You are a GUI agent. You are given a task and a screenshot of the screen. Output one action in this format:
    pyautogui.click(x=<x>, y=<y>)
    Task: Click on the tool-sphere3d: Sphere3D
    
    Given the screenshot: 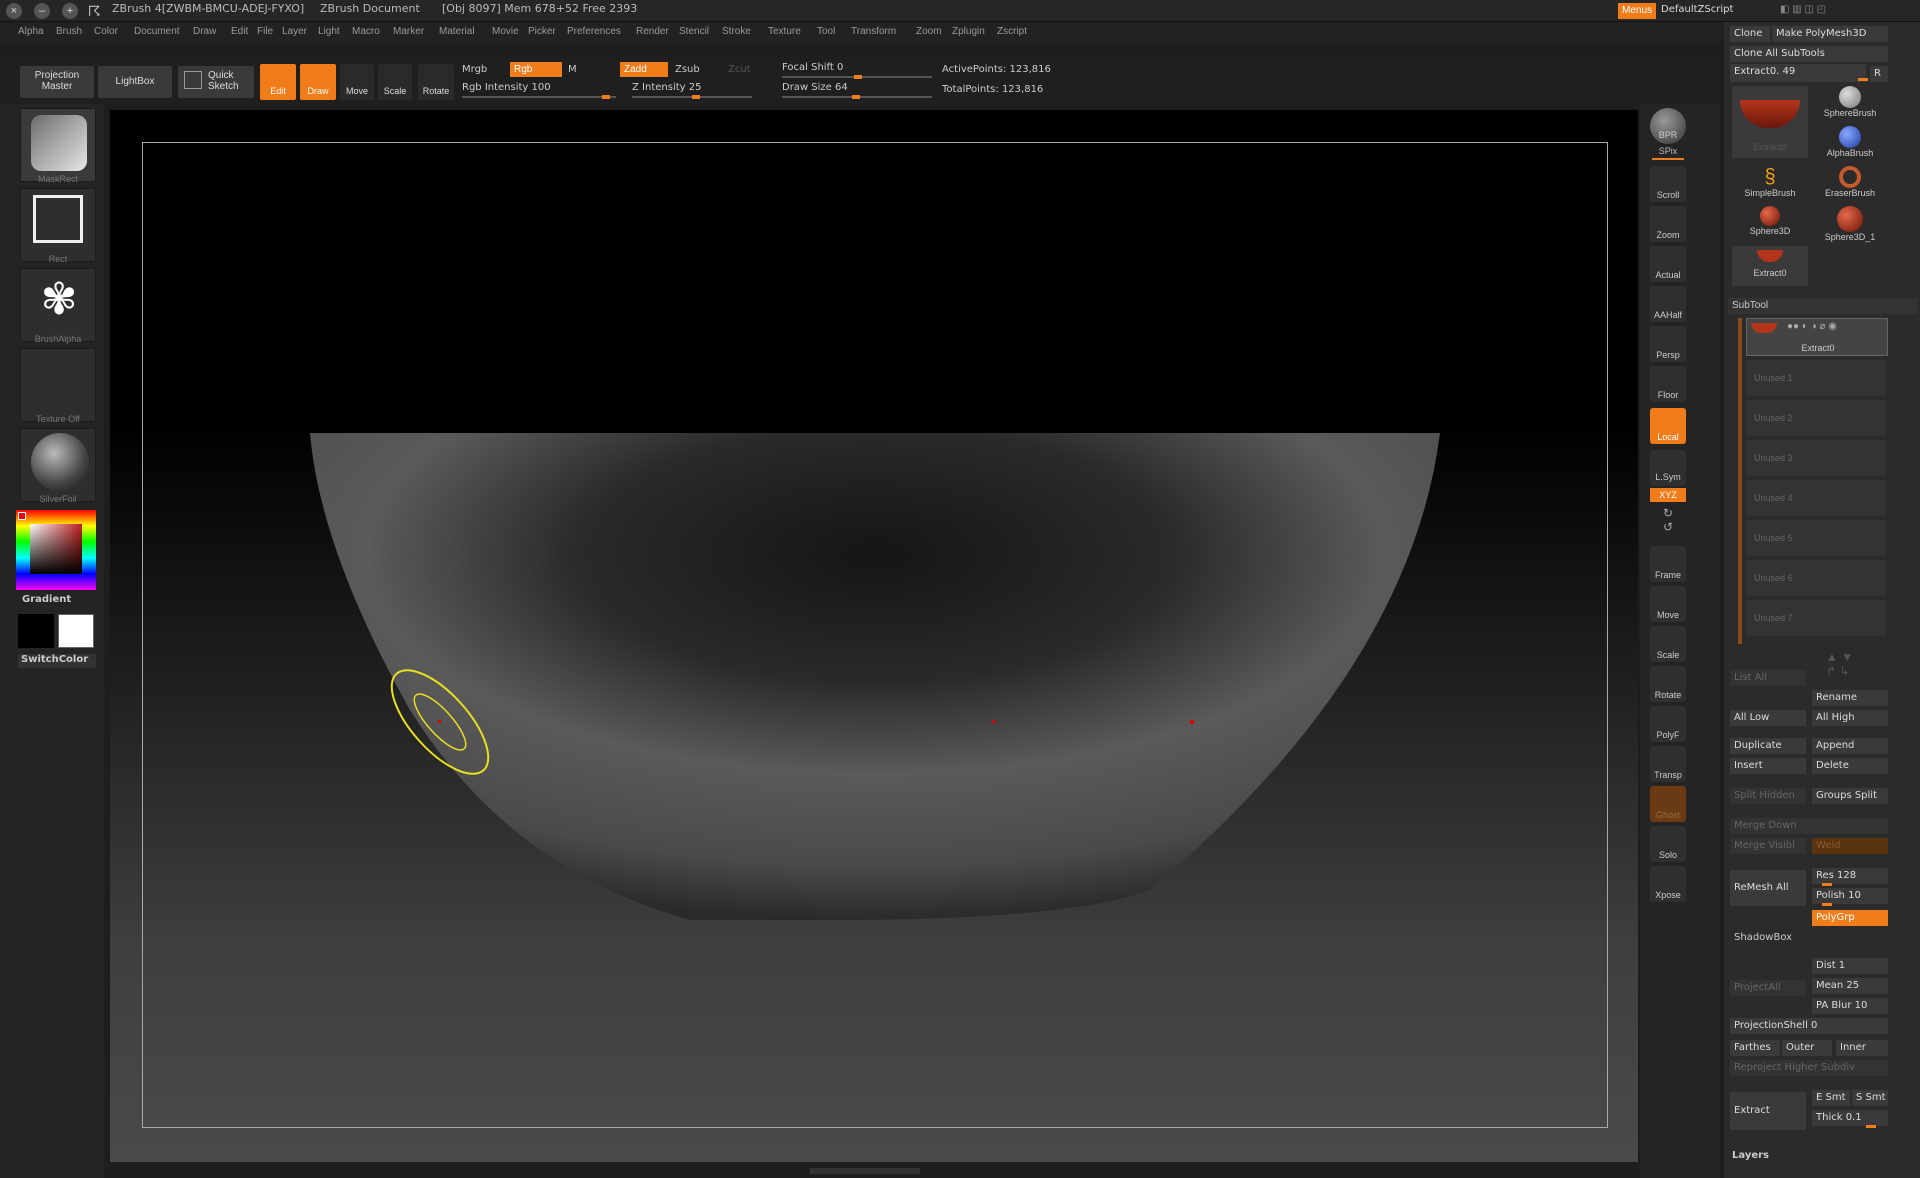 What is the action you would take?
    pyautogui.click(x=1770, y=226)
    